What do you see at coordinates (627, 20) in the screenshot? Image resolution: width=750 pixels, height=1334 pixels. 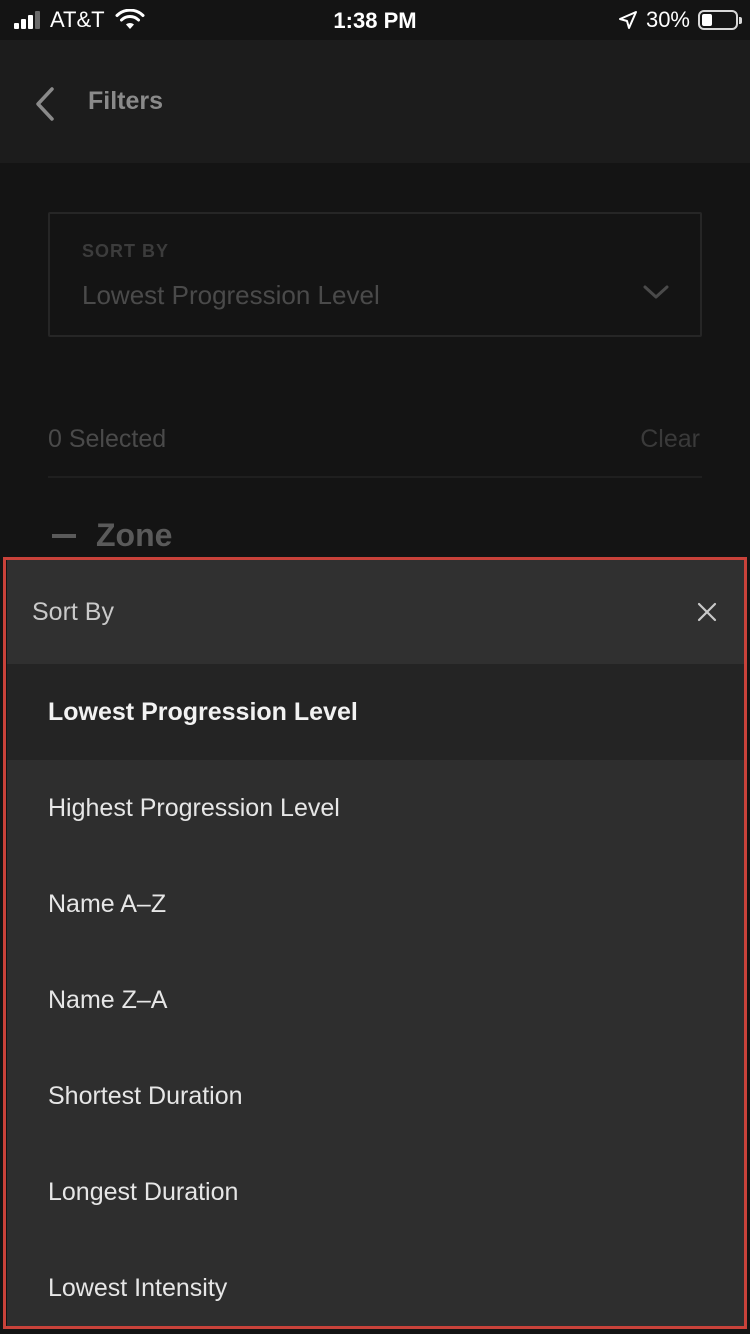 I see `location-arrow-icon` at bounding box center [627, 20].